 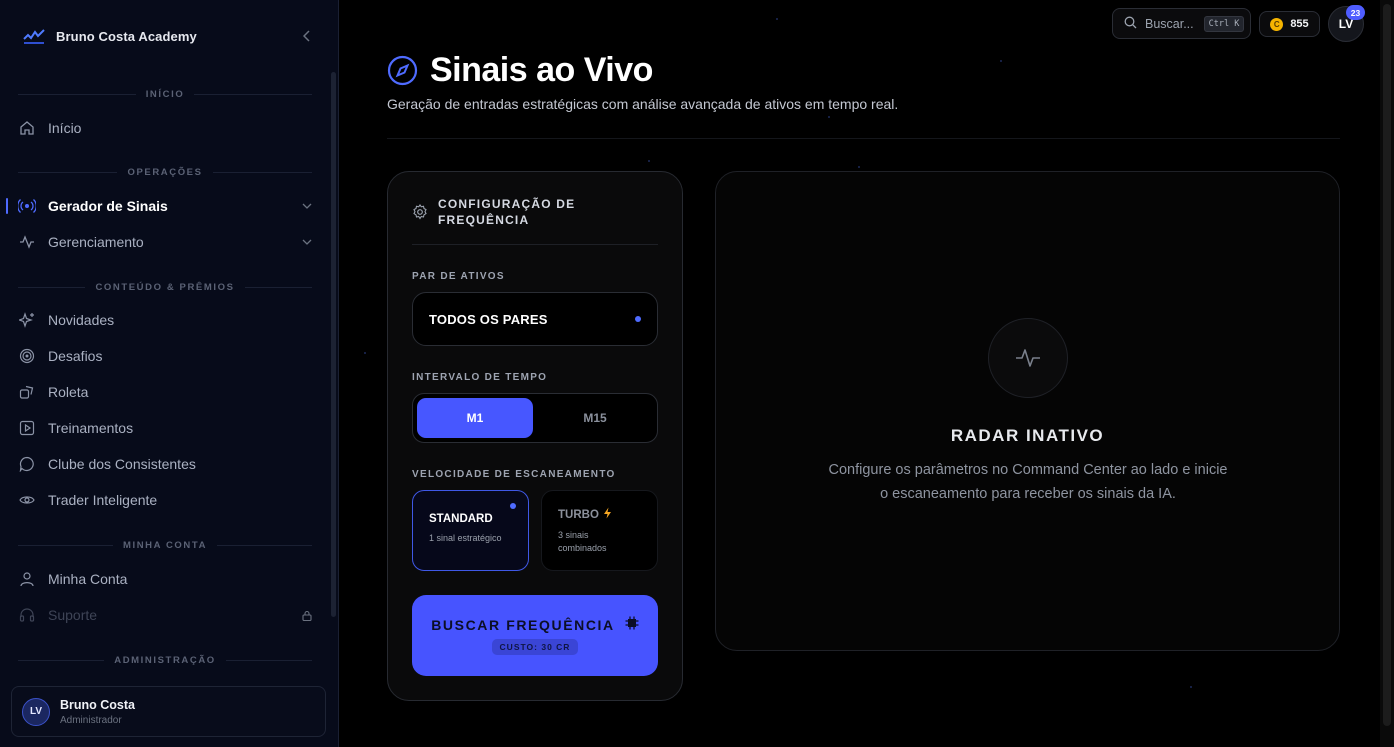 I want to click on sidebar-item-label: Trader Inteligente, so click(x=103, y=500).